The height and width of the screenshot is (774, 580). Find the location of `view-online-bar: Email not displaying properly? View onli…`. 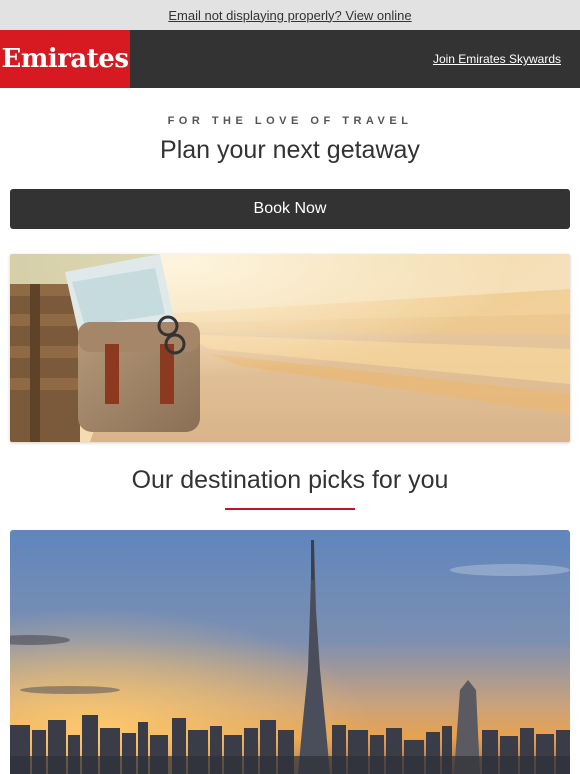

view-online-bar: Email not displaying properly? View onli… is located at coordinates (290, 15).